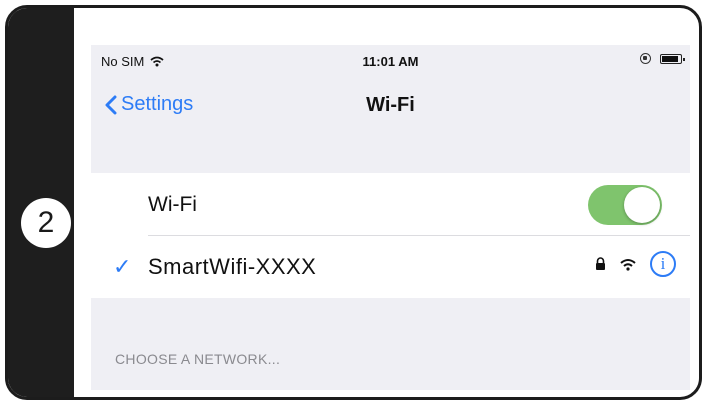 The width and height of the screenshot is (707, 405). Describe the element at coordinates (232, 266) in the screenshot. I see `network-name: SmartWifi-XXXX` at that location.